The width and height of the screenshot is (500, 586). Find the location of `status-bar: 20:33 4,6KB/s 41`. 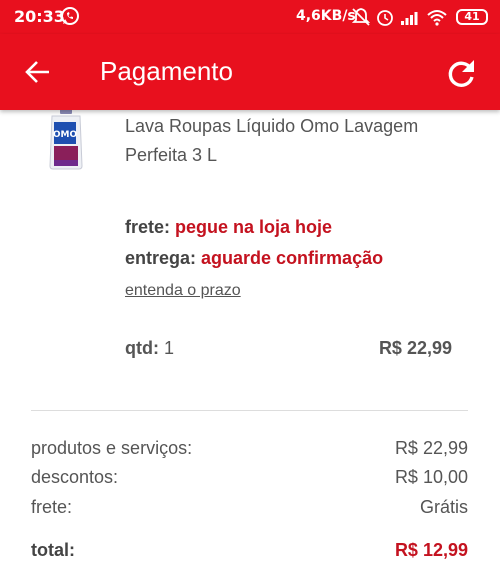

status-bar: 20:33 4,6KB/s 41 is located at coordinates (250, 17).